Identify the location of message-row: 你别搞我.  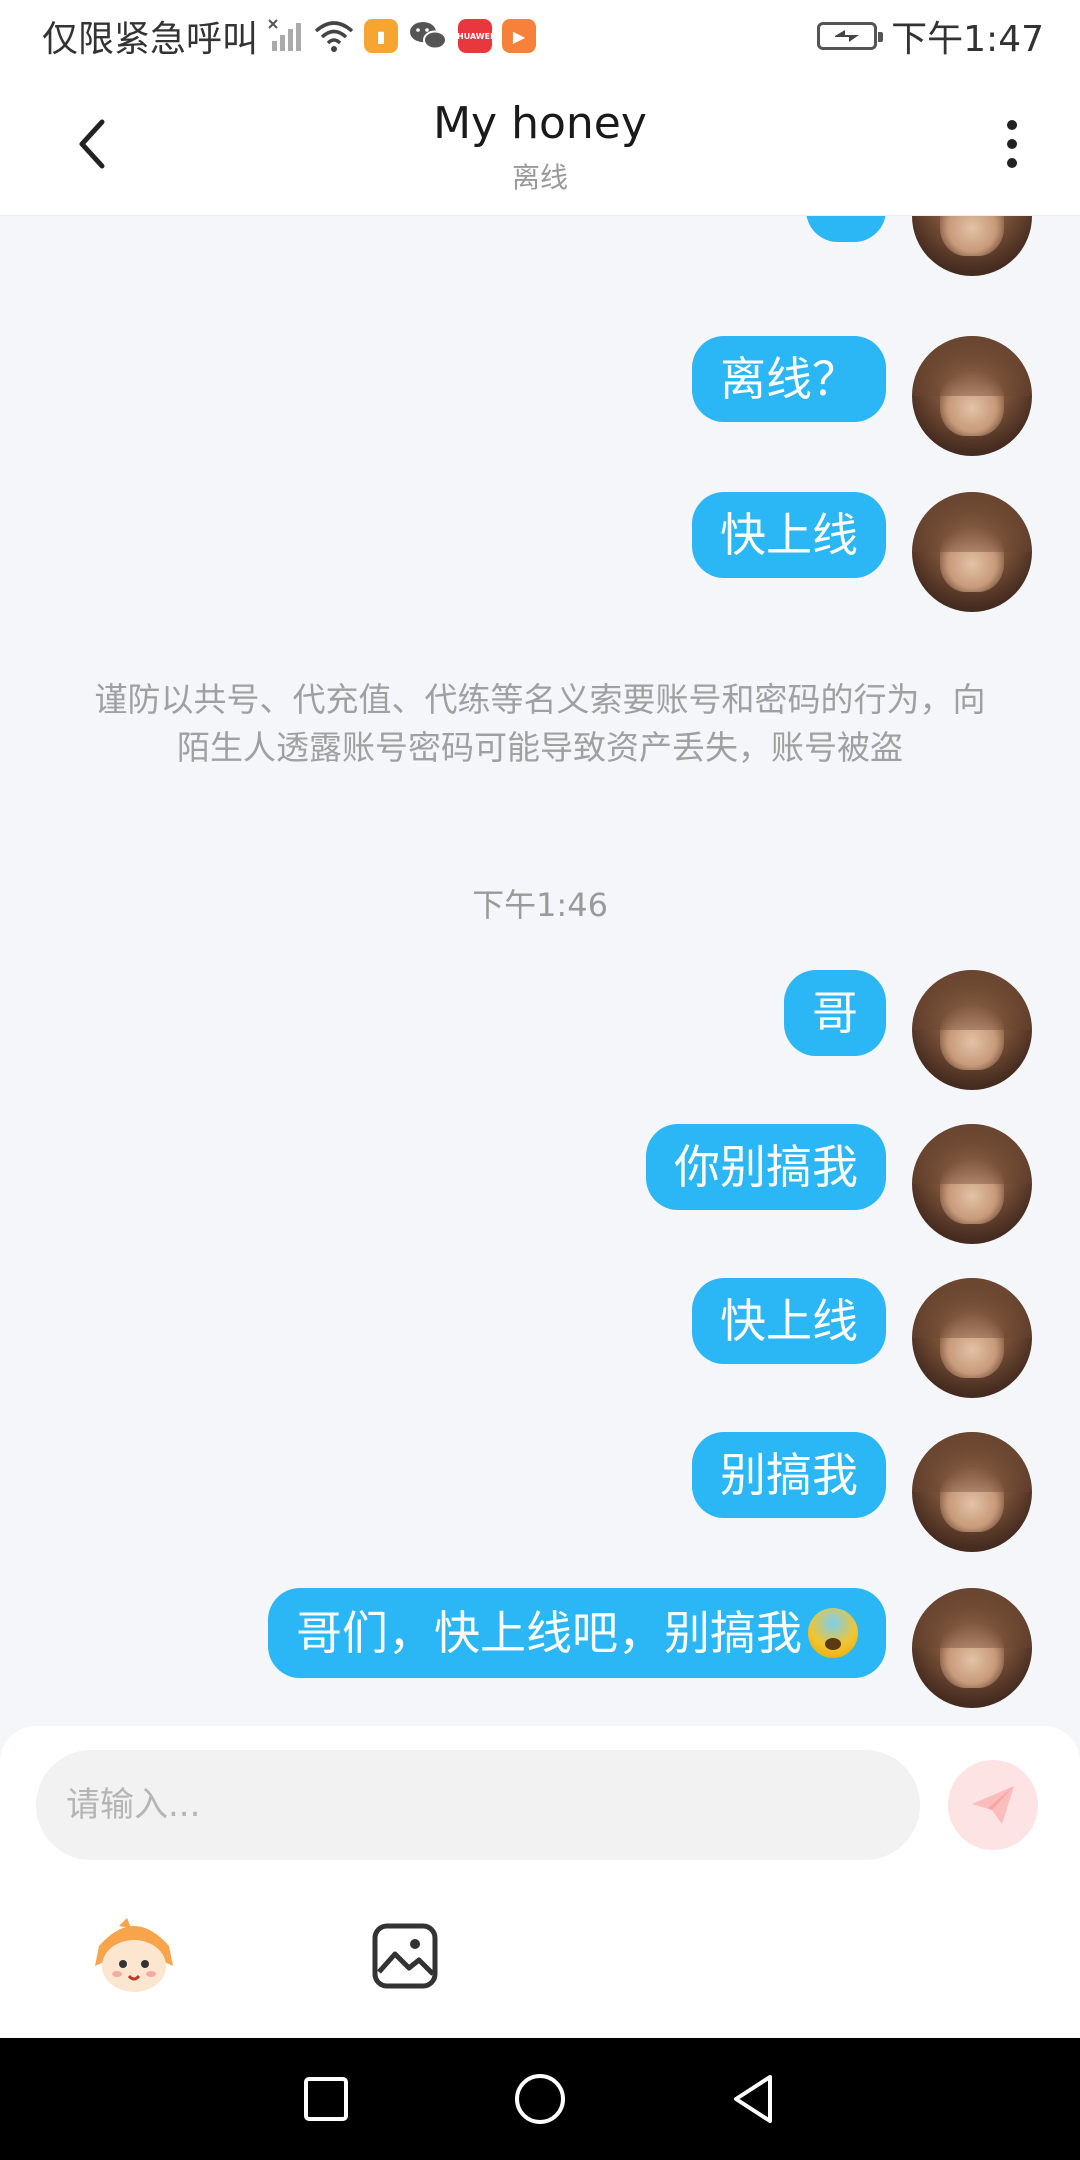
(839, 1184).